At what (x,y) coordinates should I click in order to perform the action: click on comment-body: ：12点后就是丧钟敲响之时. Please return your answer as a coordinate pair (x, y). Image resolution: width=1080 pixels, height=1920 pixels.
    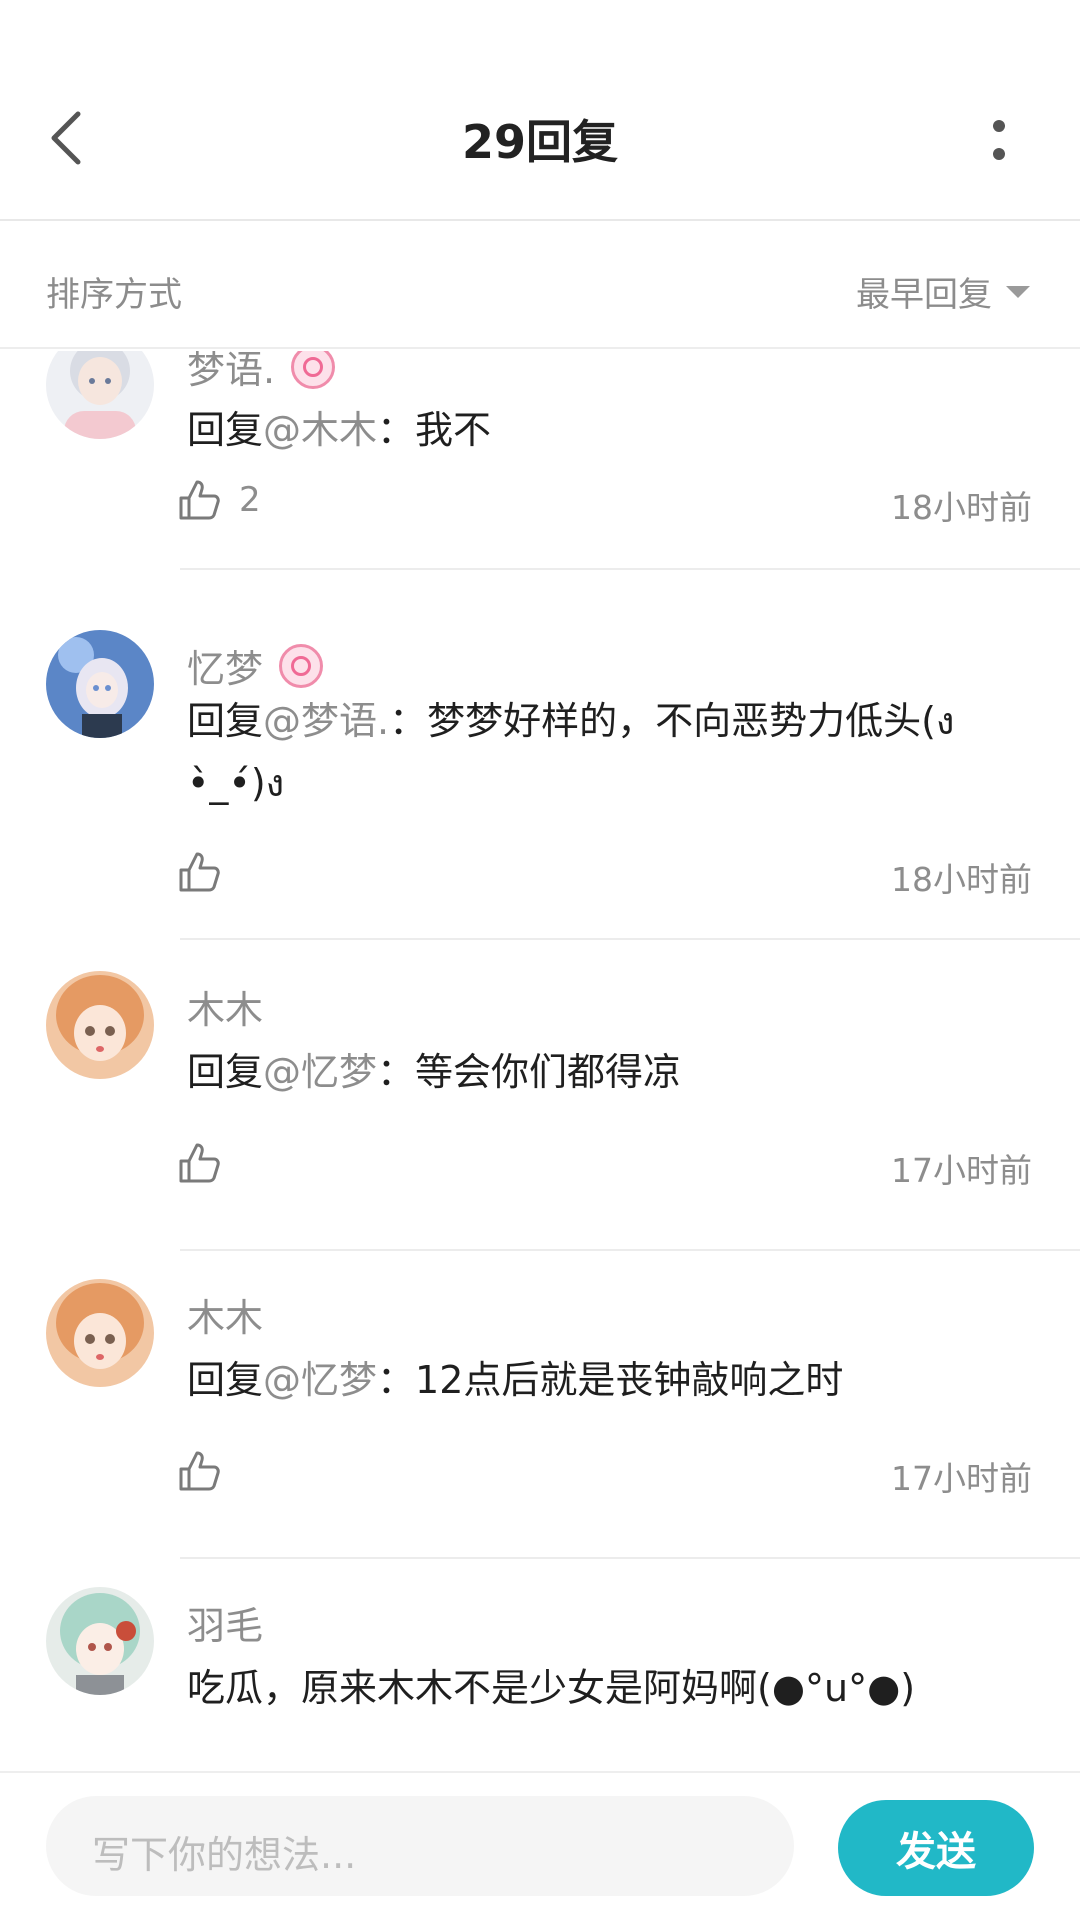
    Looking at the image, I should click on (610, 1380).